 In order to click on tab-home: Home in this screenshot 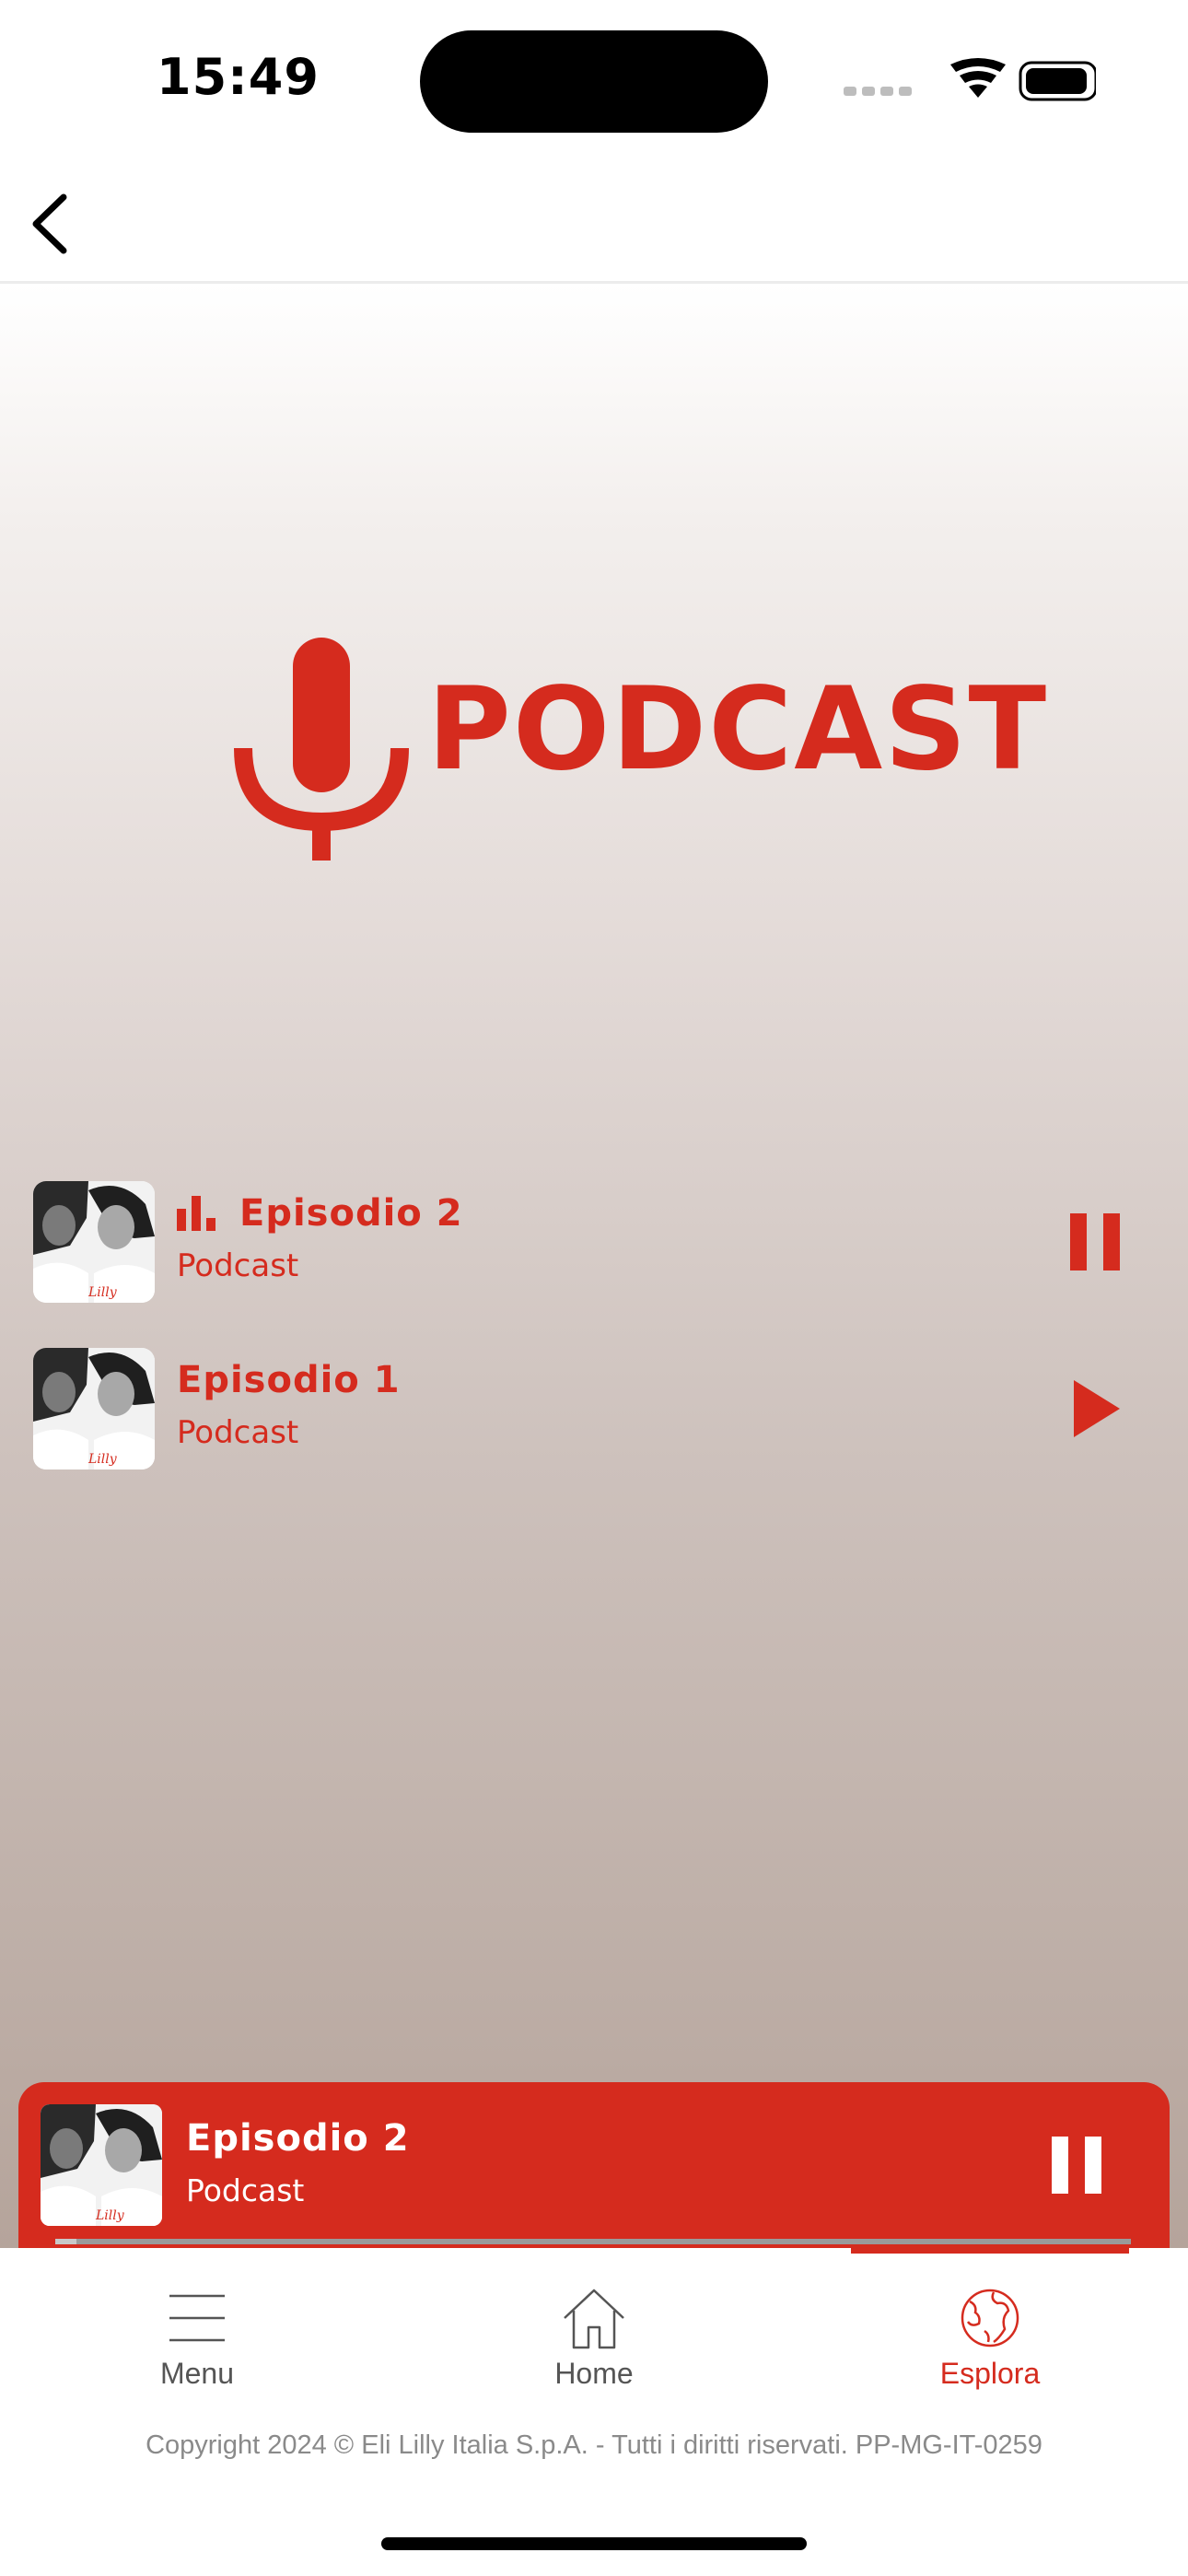, I will do `click(594, 2331)`.